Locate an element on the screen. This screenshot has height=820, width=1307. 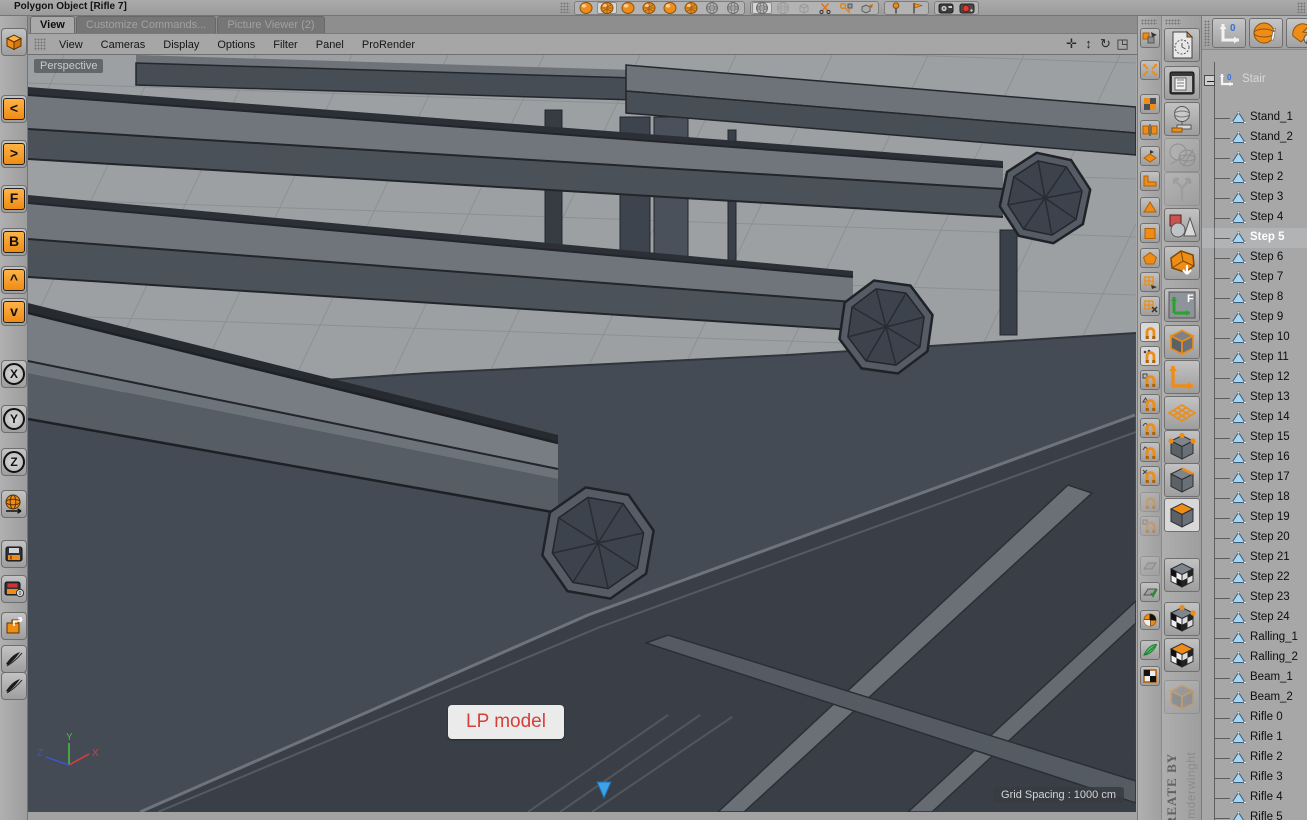
tab-view: View is located at coordinates (52, 24).